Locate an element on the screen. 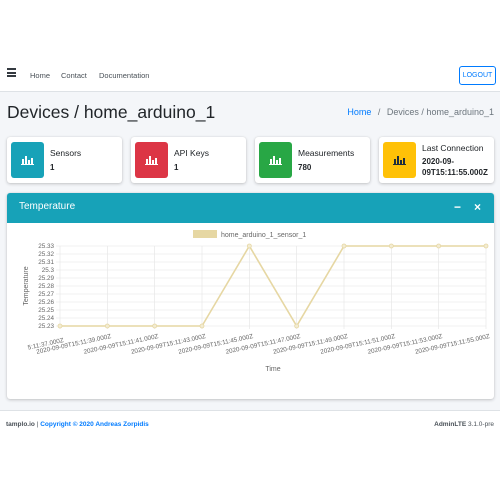 This screenshot has width=500, height=500. y-tick-label: 25.26 is located at coordinates (46, 302).